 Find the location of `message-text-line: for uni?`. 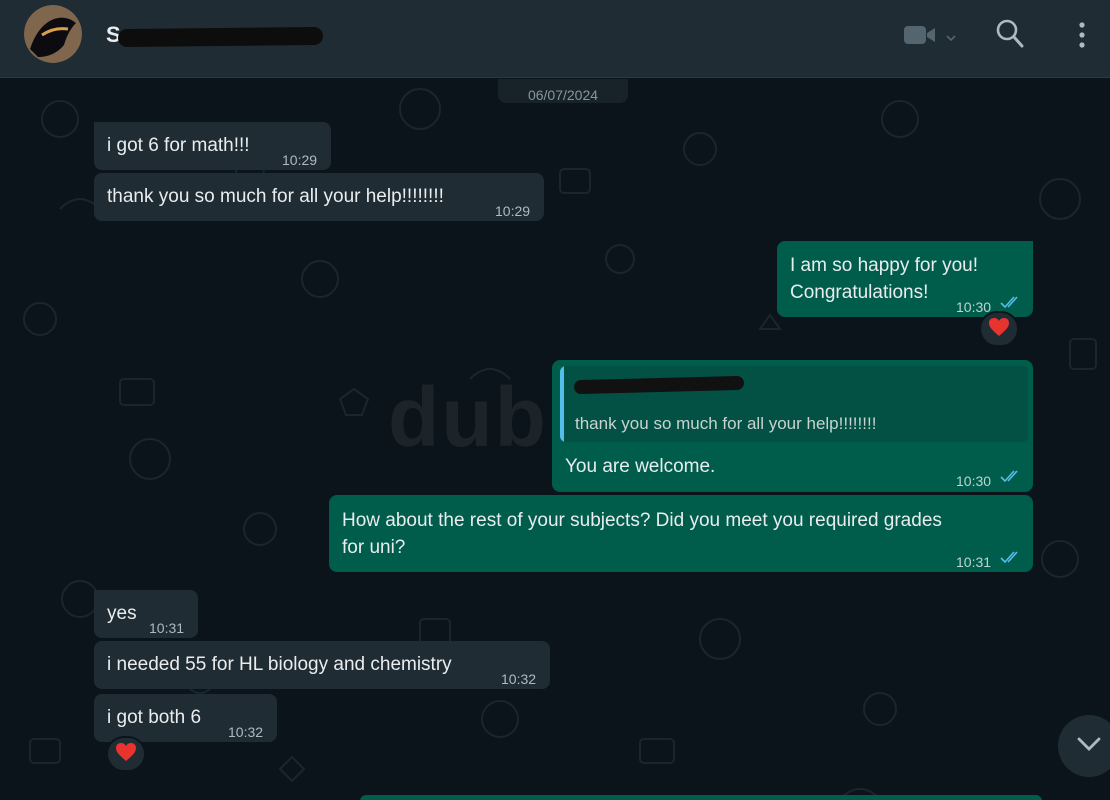

message-text-line: for uni? is located at coordinates (374, 547).